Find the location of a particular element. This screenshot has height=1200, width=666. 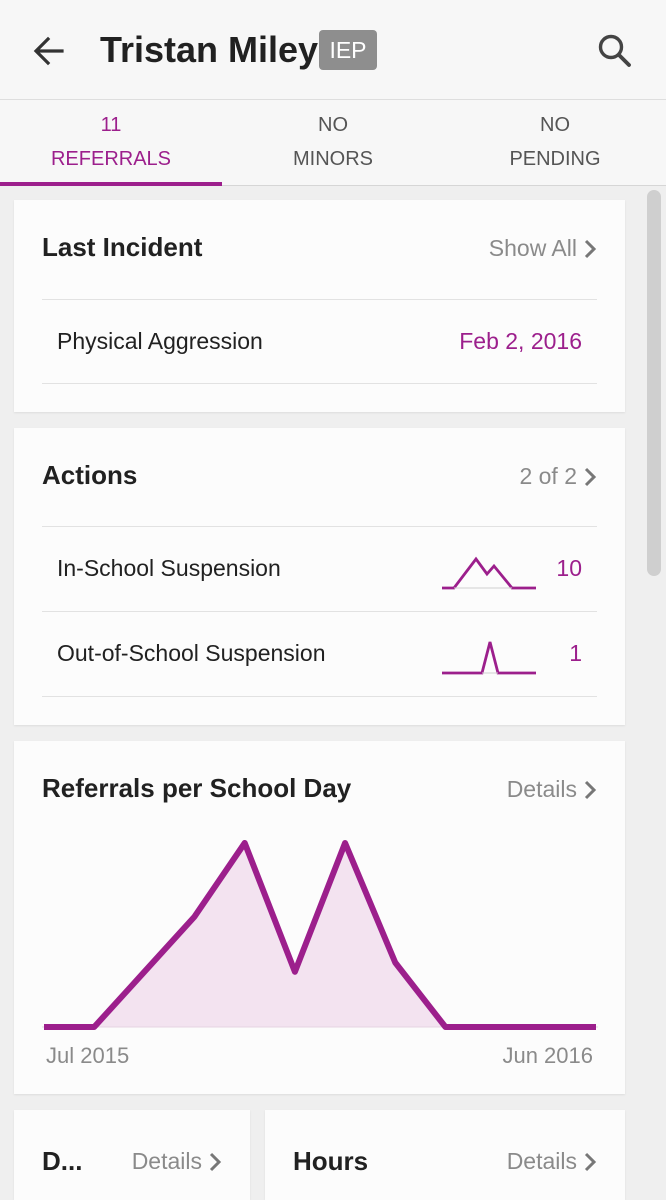

chart-area-fill is located at coordinates (320, 935).